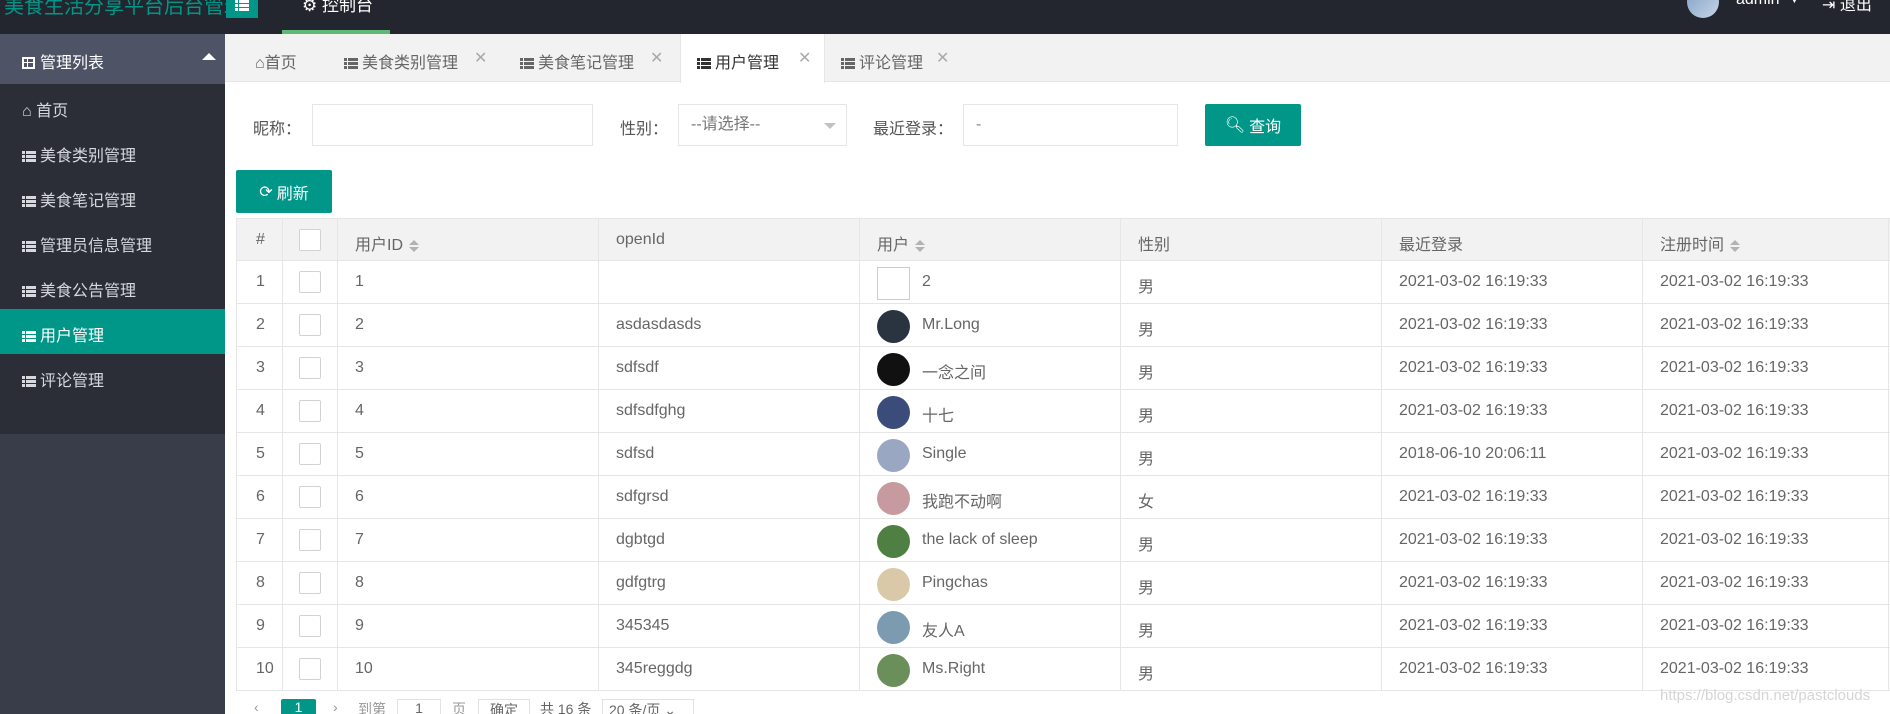 This screenshot has height=714, width=1890. Describe the element at coordinates (752, 58) in the screenshot. I see `tab-users: 用户管理 ✕` at that location.